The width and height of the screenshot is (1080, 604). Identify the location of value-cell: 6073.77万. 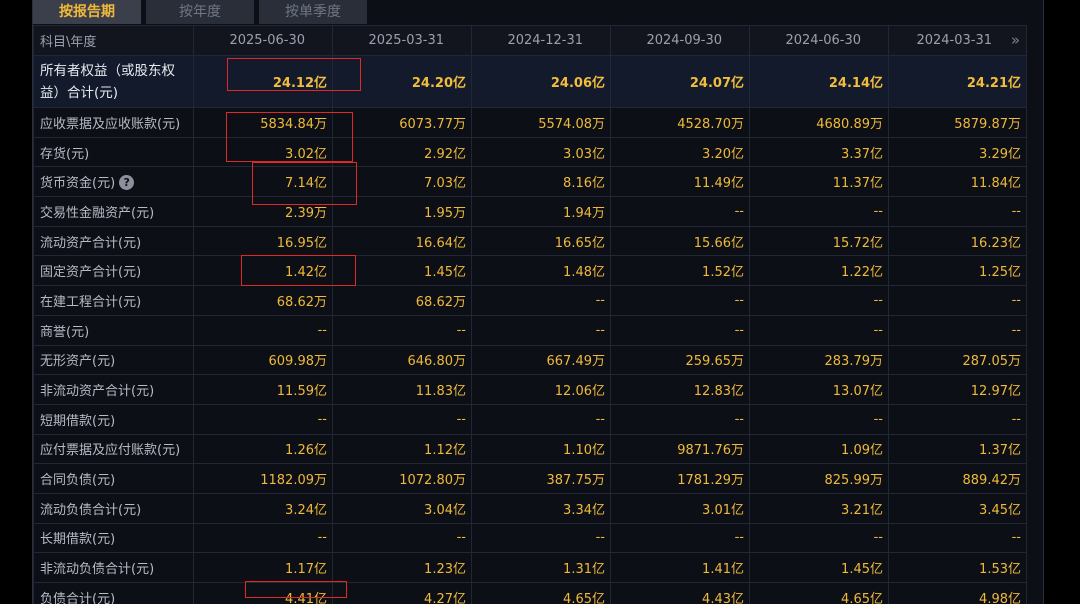
(402, 122).